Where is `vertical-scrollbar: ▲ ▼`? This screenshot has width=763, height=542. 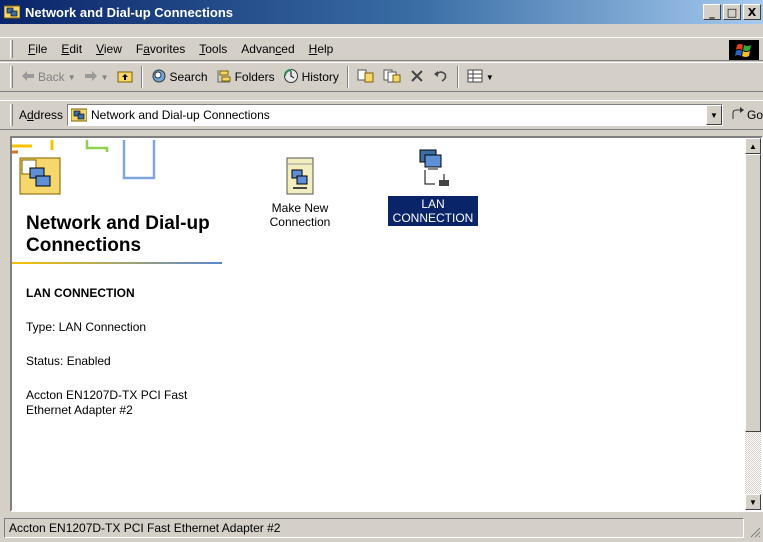 vertical-scrollbar: ▲ ▼ is located at coordinates (753, 324).